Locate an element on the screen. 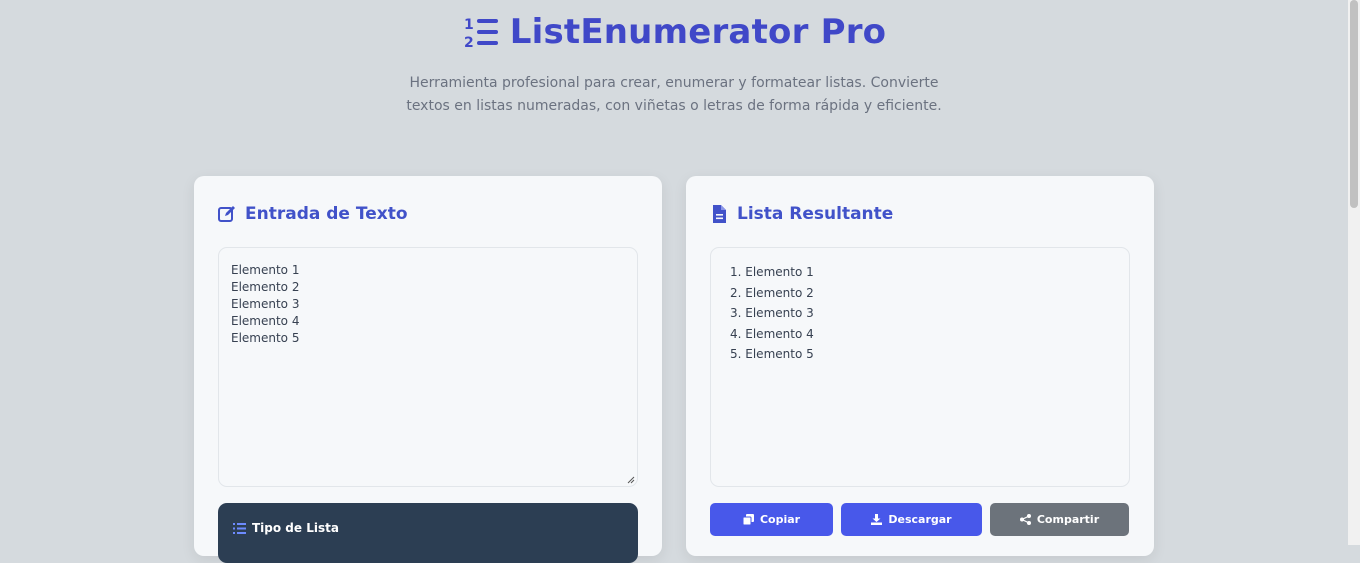  title-row: 1 2 ListEnumerator Pro is located at coordinates (674, 32).